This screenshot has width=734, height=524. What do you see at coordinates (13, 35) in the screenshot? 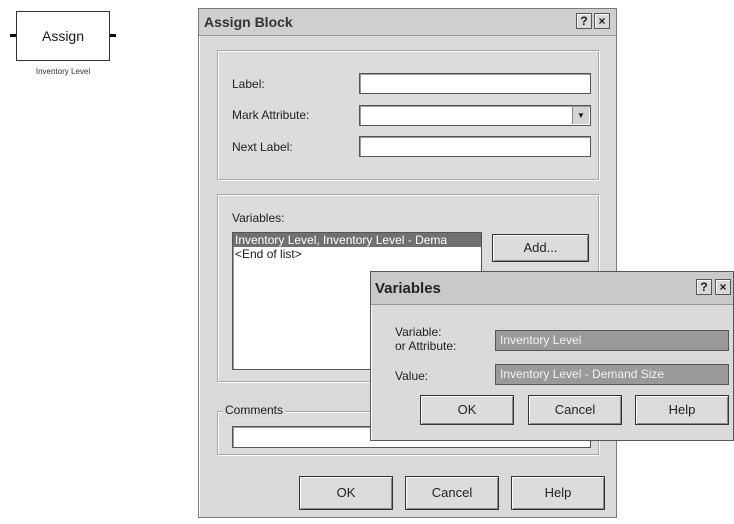
I see `input-port` at bounding box center [13, 35].